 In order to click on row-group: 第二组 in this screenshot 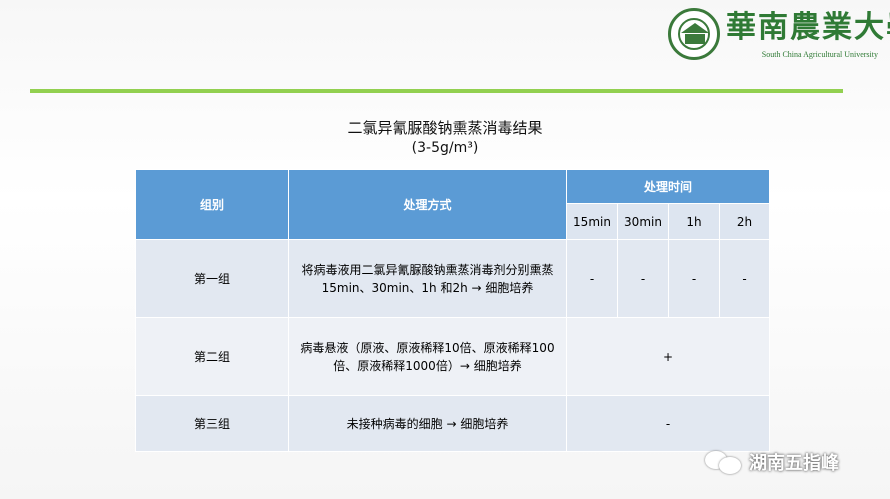, I will do `click(212, 356)`.